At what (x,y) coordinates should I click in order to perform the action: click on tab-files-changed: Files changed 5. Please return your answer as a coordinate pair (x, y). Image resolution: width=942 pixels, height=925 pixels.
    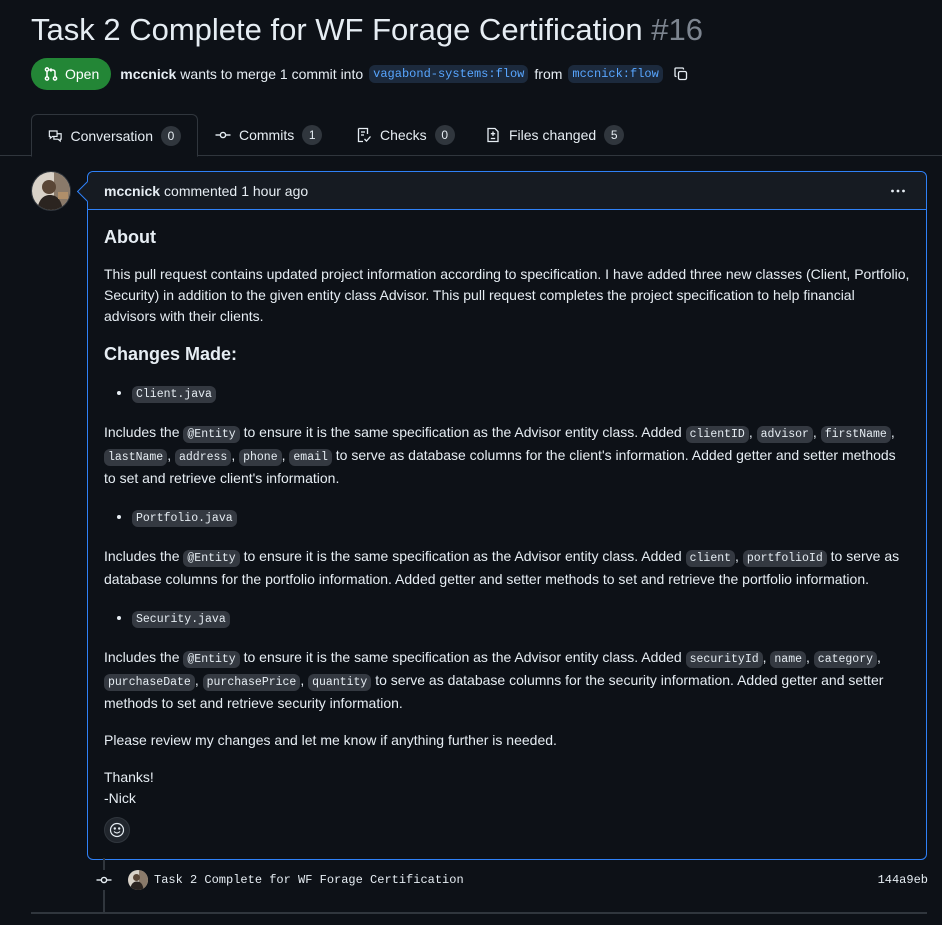
    Looking at the image, I should click on (554, 135).